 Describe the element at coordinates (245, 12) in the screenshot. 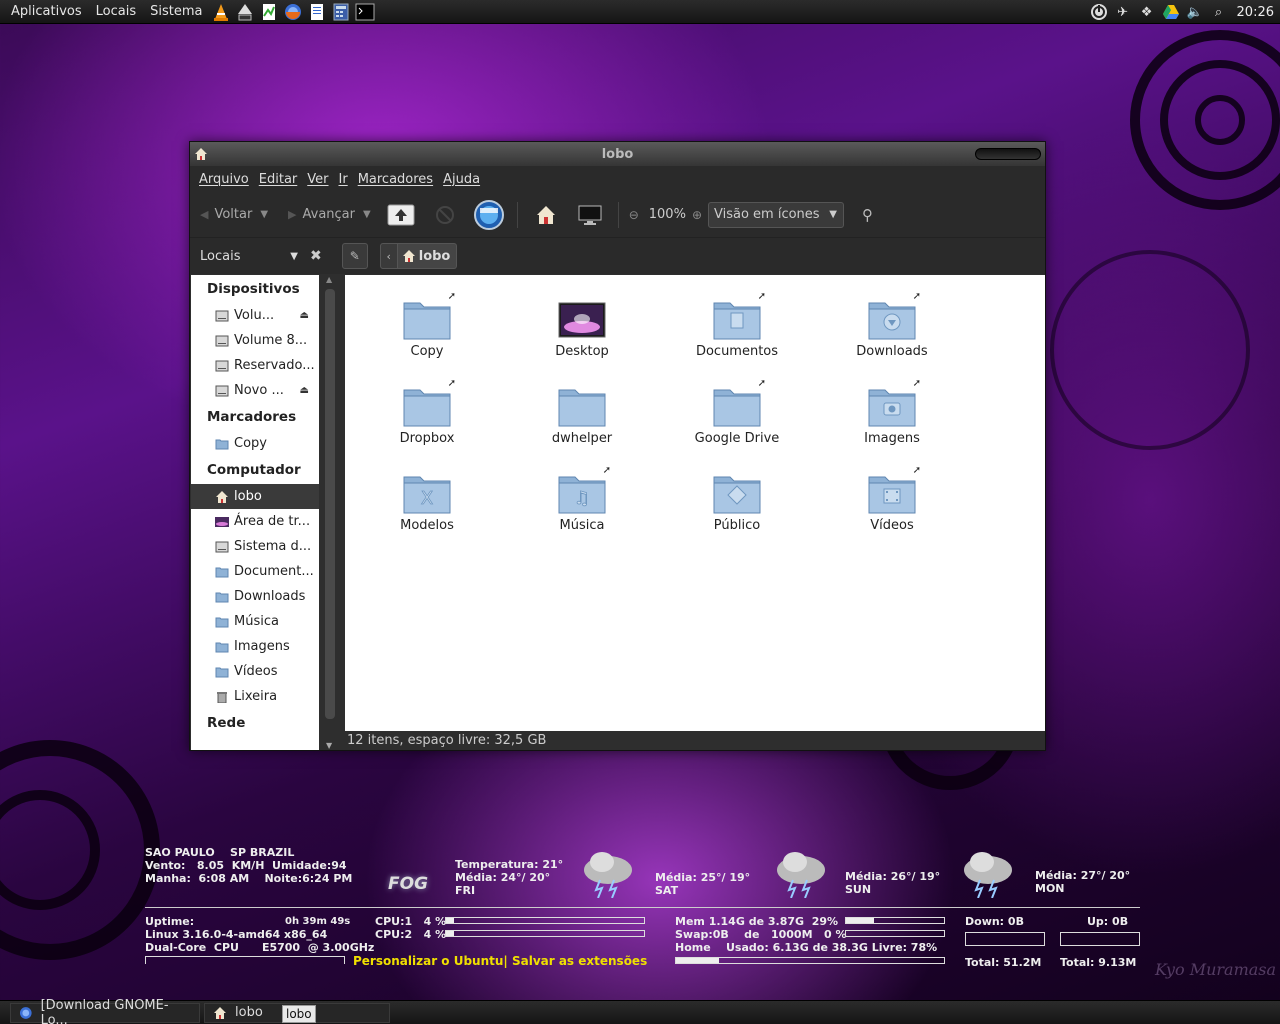

I see `inkscape-icon` at that location.